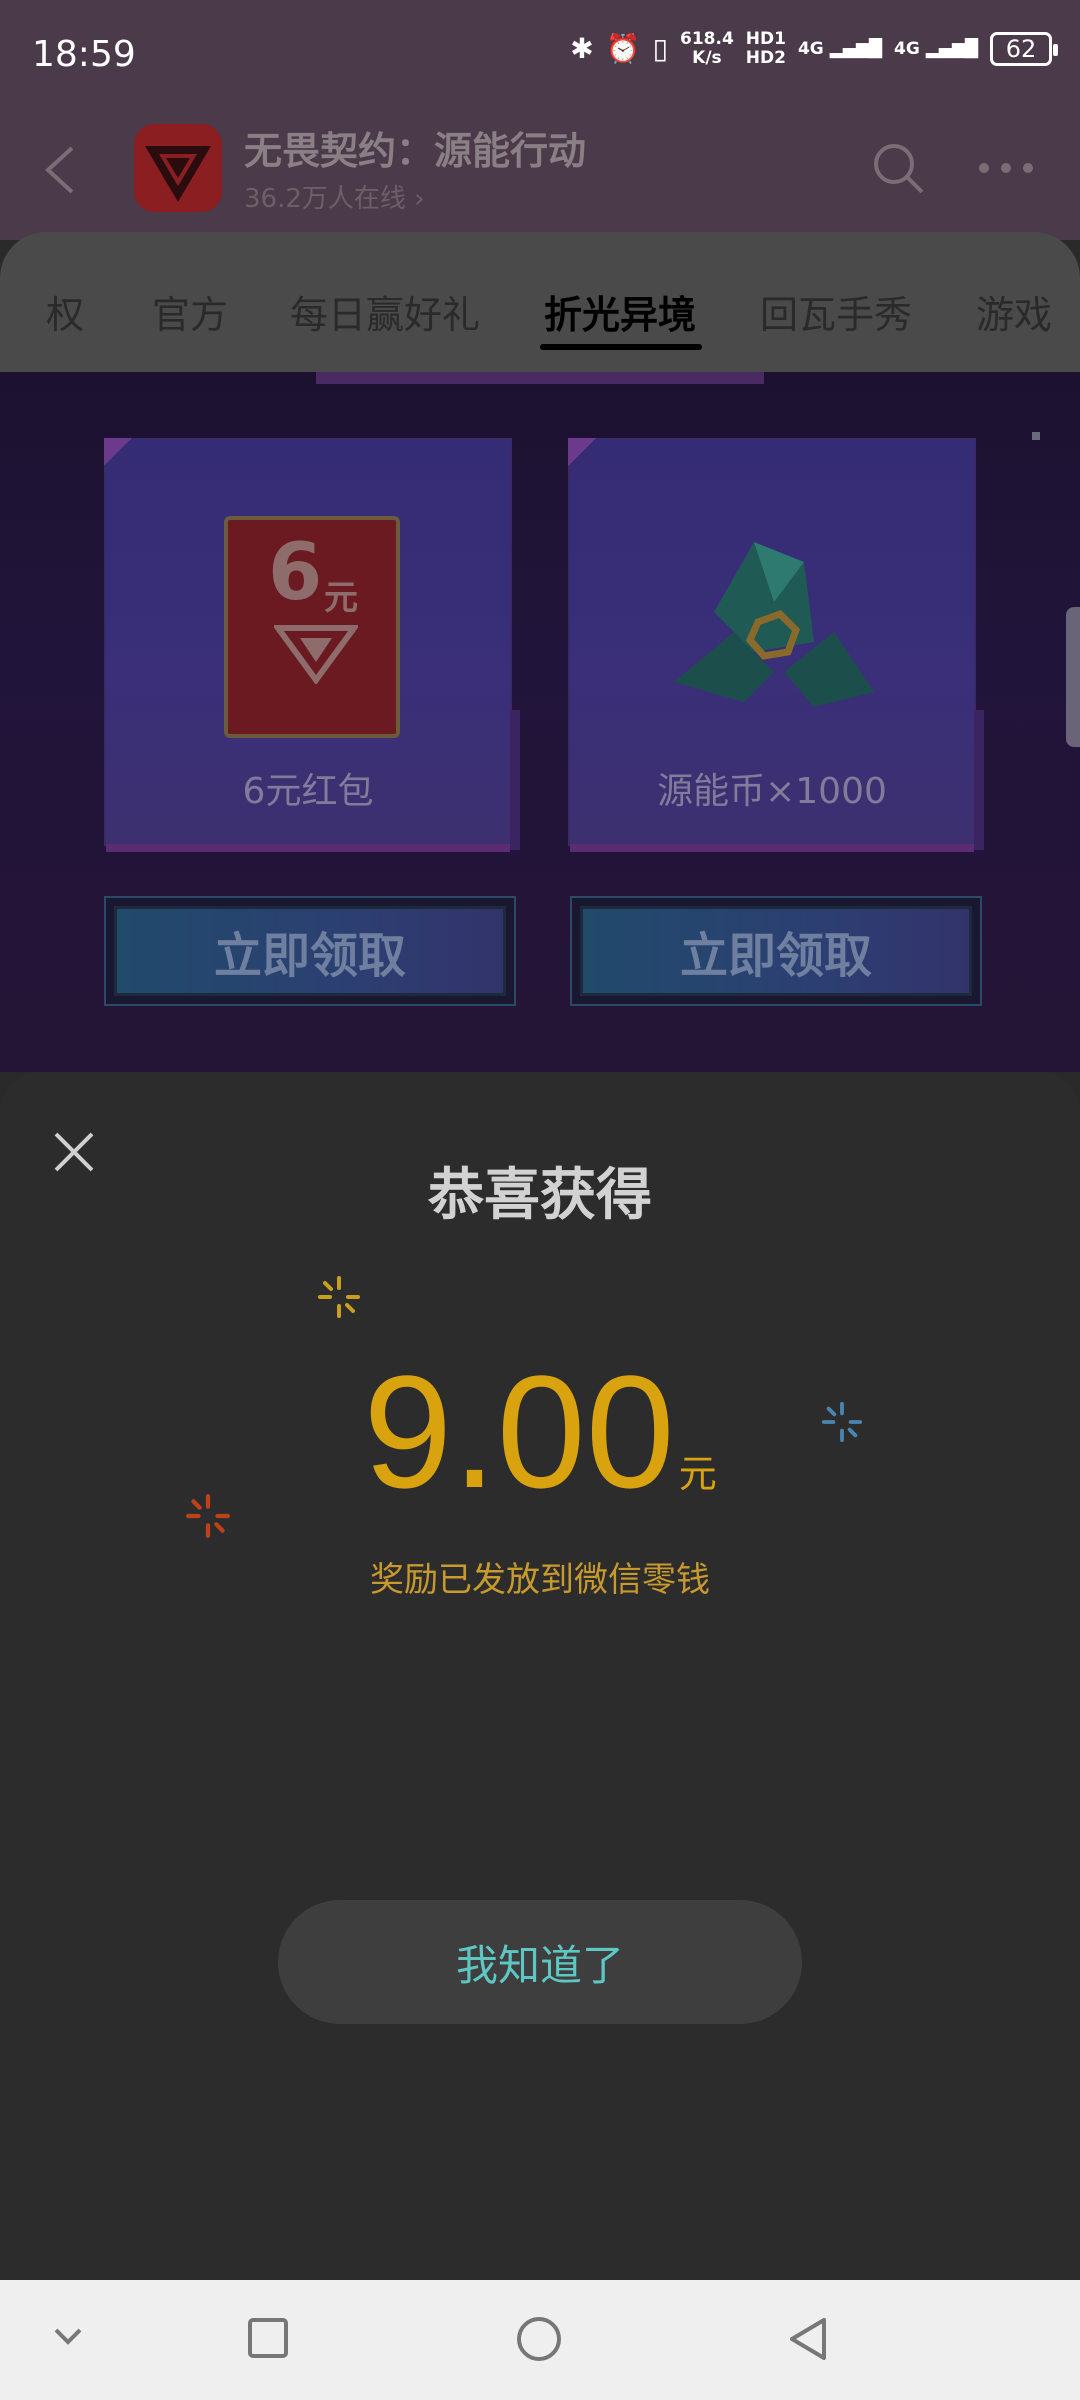  I want to click on reward-amount: 9.00, so click(519, 1431).